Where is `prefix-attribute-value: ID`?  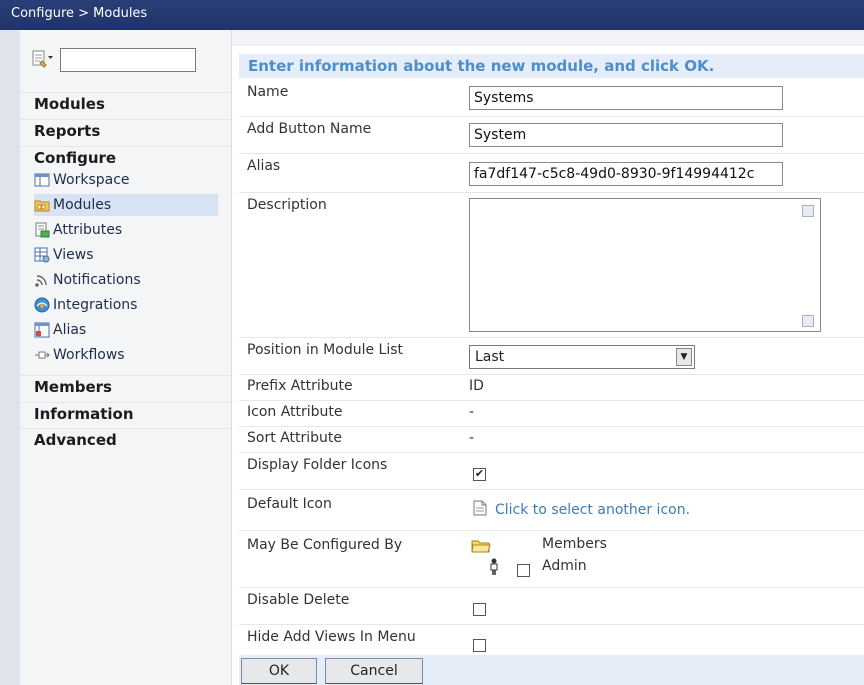 prefix-attribute-value: ID is located at coordinates (476, 386).